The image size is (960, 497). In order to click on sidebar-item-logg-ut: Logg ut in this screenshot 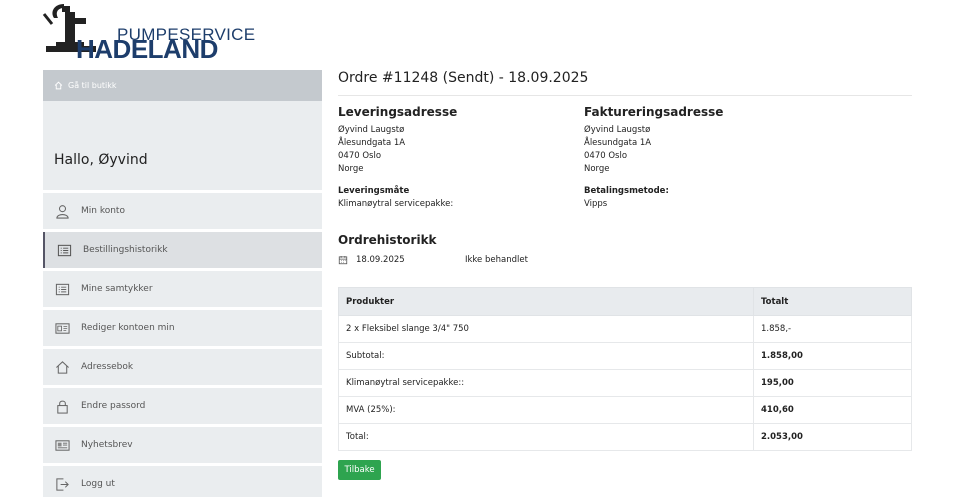, I will do `click(182, 481)`.